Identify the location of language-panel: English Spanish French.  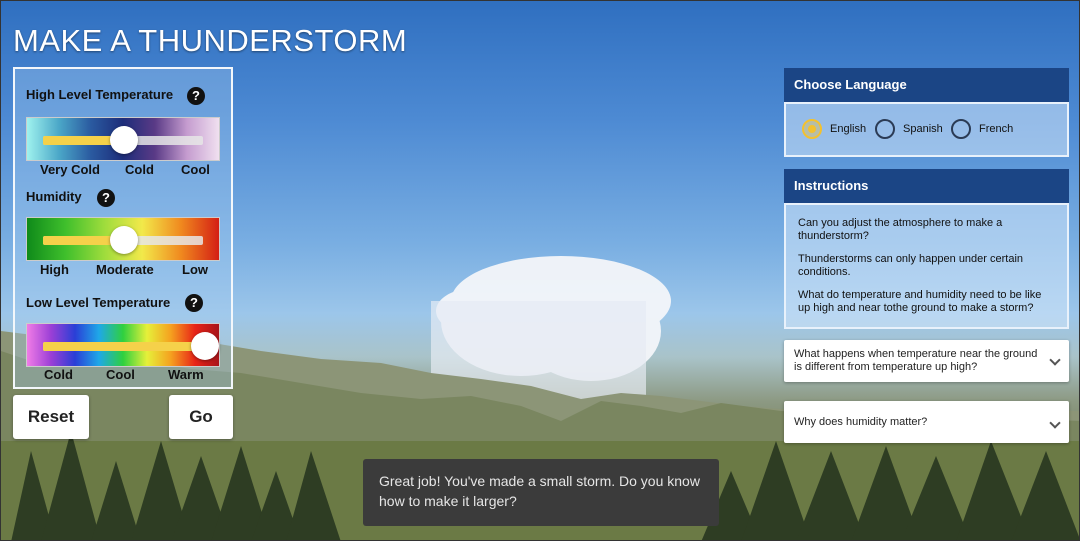
(926, 129).